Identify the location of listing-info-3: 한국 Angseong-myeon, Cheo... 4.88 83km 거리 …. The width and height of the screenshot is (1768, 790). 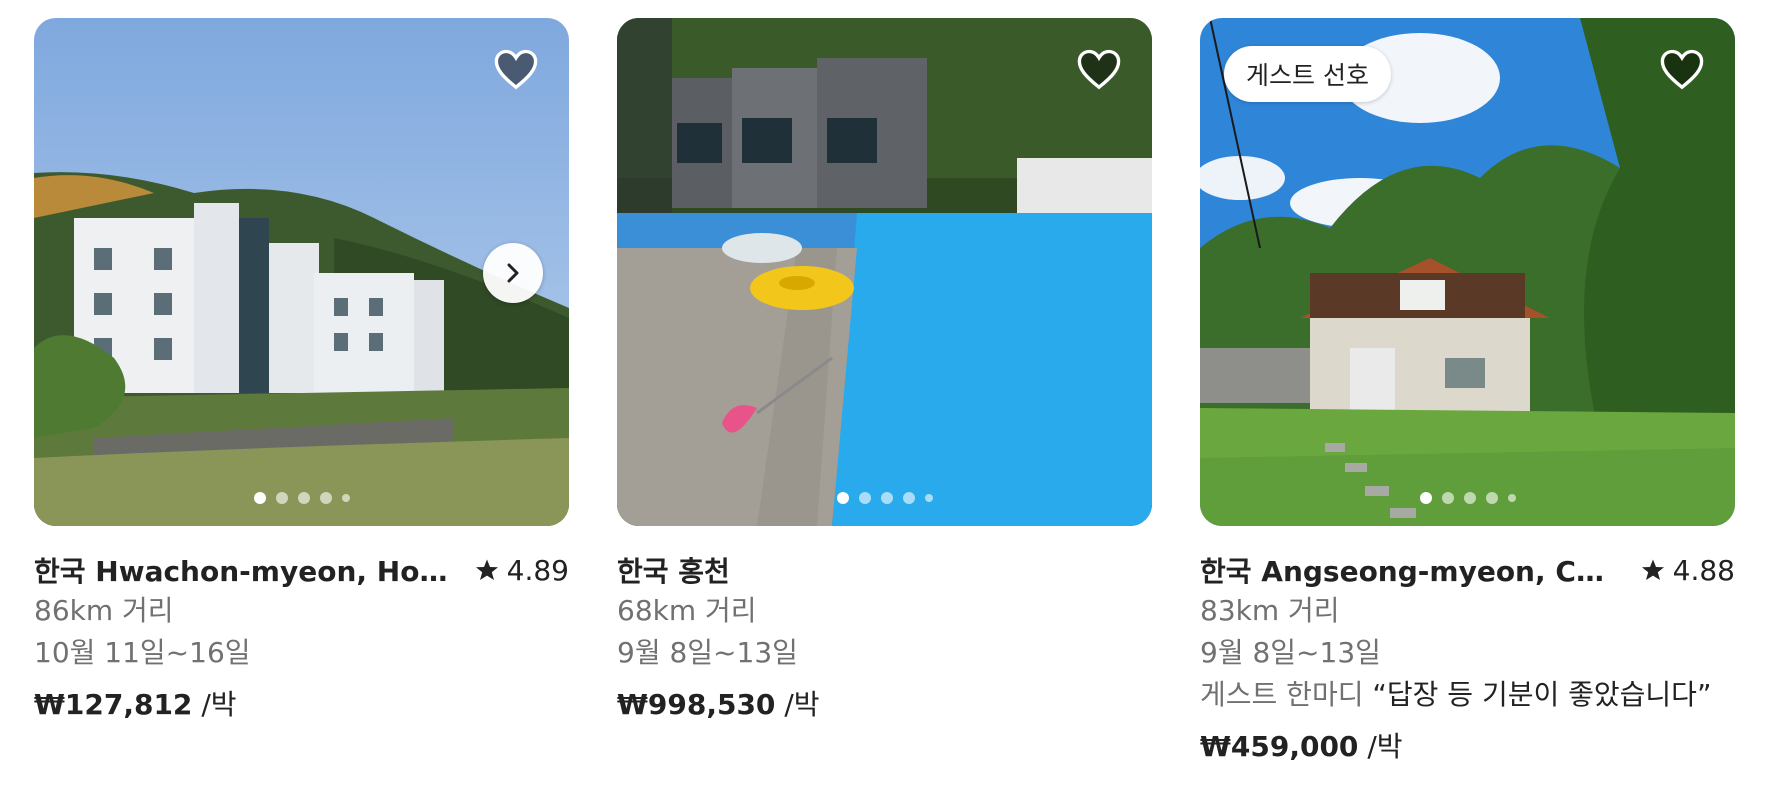
(1467, 647).